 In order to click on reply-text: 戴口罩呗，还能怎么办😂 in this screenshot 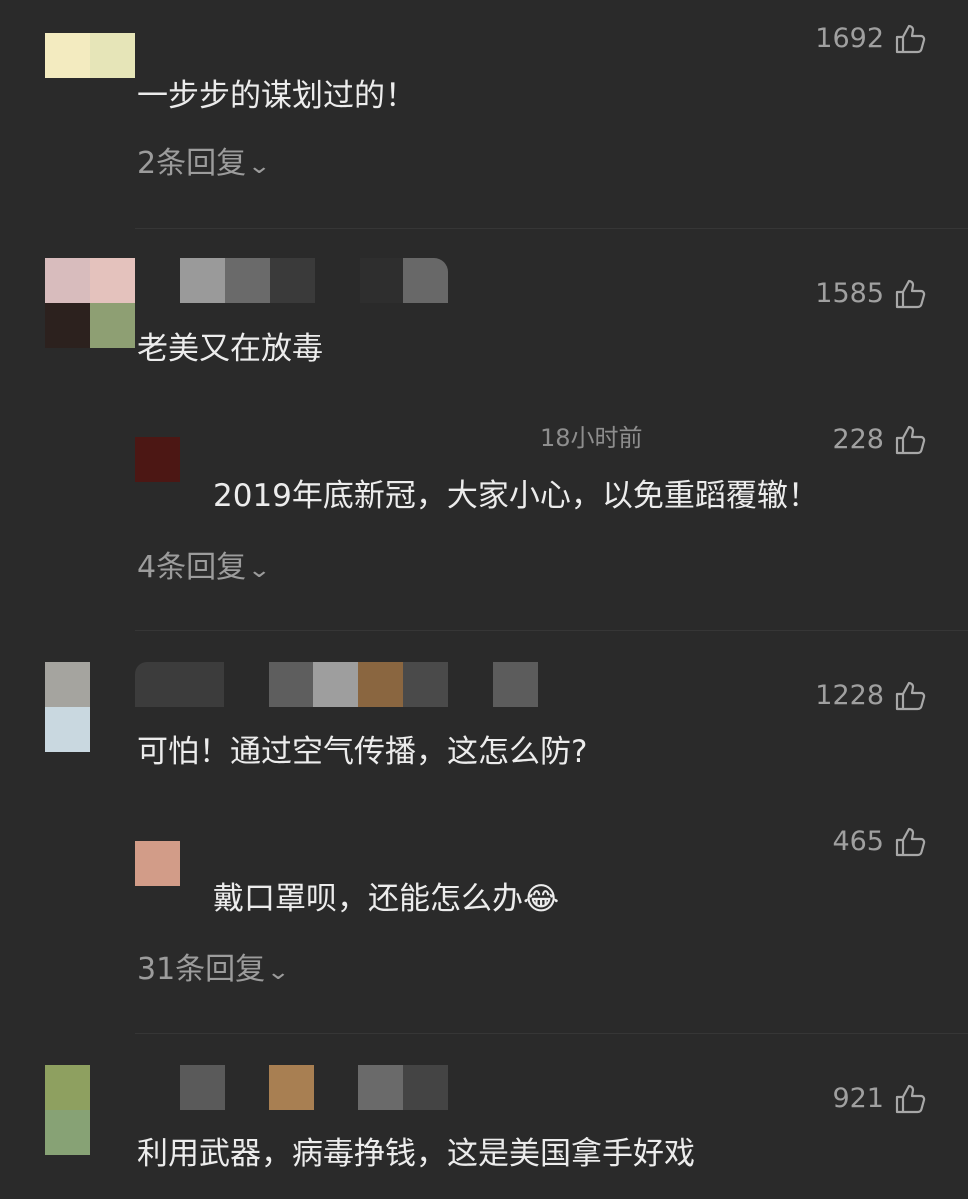, I will do `click(386, 899)`.